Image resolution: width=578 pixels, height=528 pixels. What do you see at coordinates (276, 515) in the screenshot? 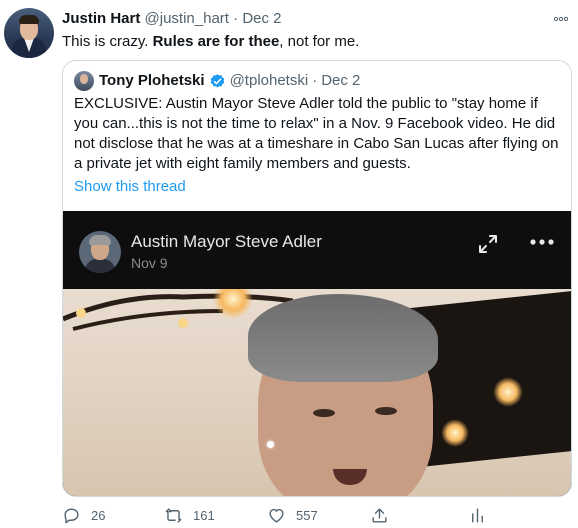
I see `heart-icon` at bounding box center [276, 515].